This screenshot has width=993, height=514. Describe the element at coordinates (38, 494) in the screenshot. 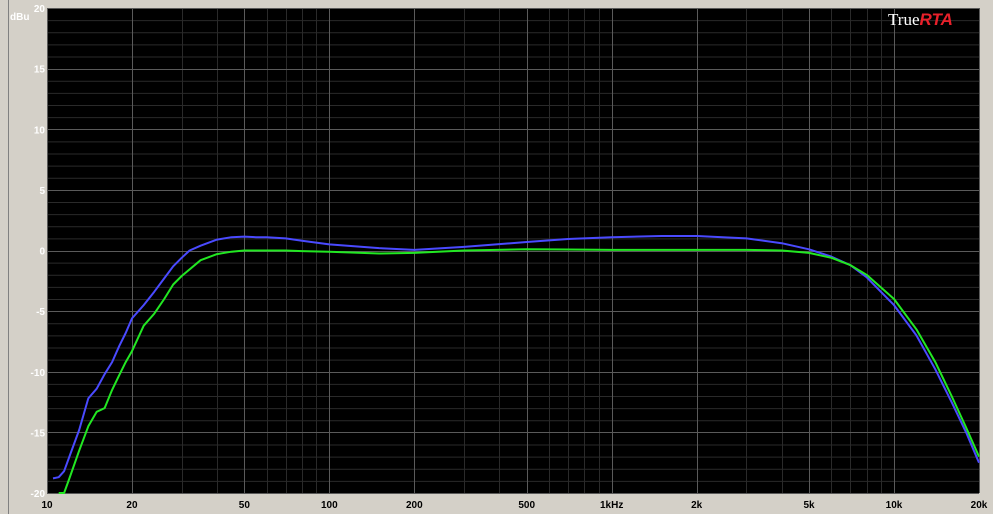

I see `y-tick-label: -20` at that location.